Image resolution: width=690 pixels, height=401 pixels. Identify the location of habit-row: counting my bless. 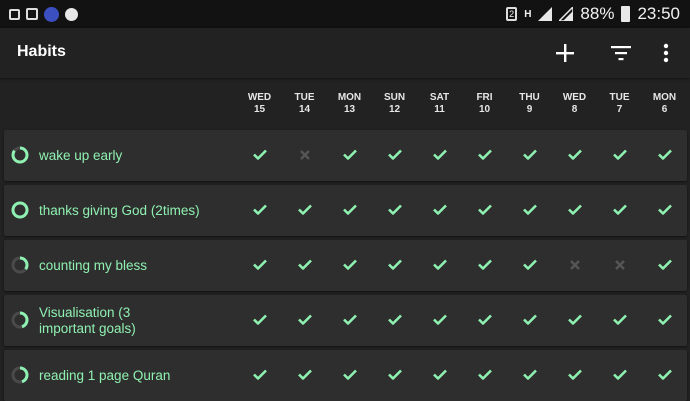
(345, 265).